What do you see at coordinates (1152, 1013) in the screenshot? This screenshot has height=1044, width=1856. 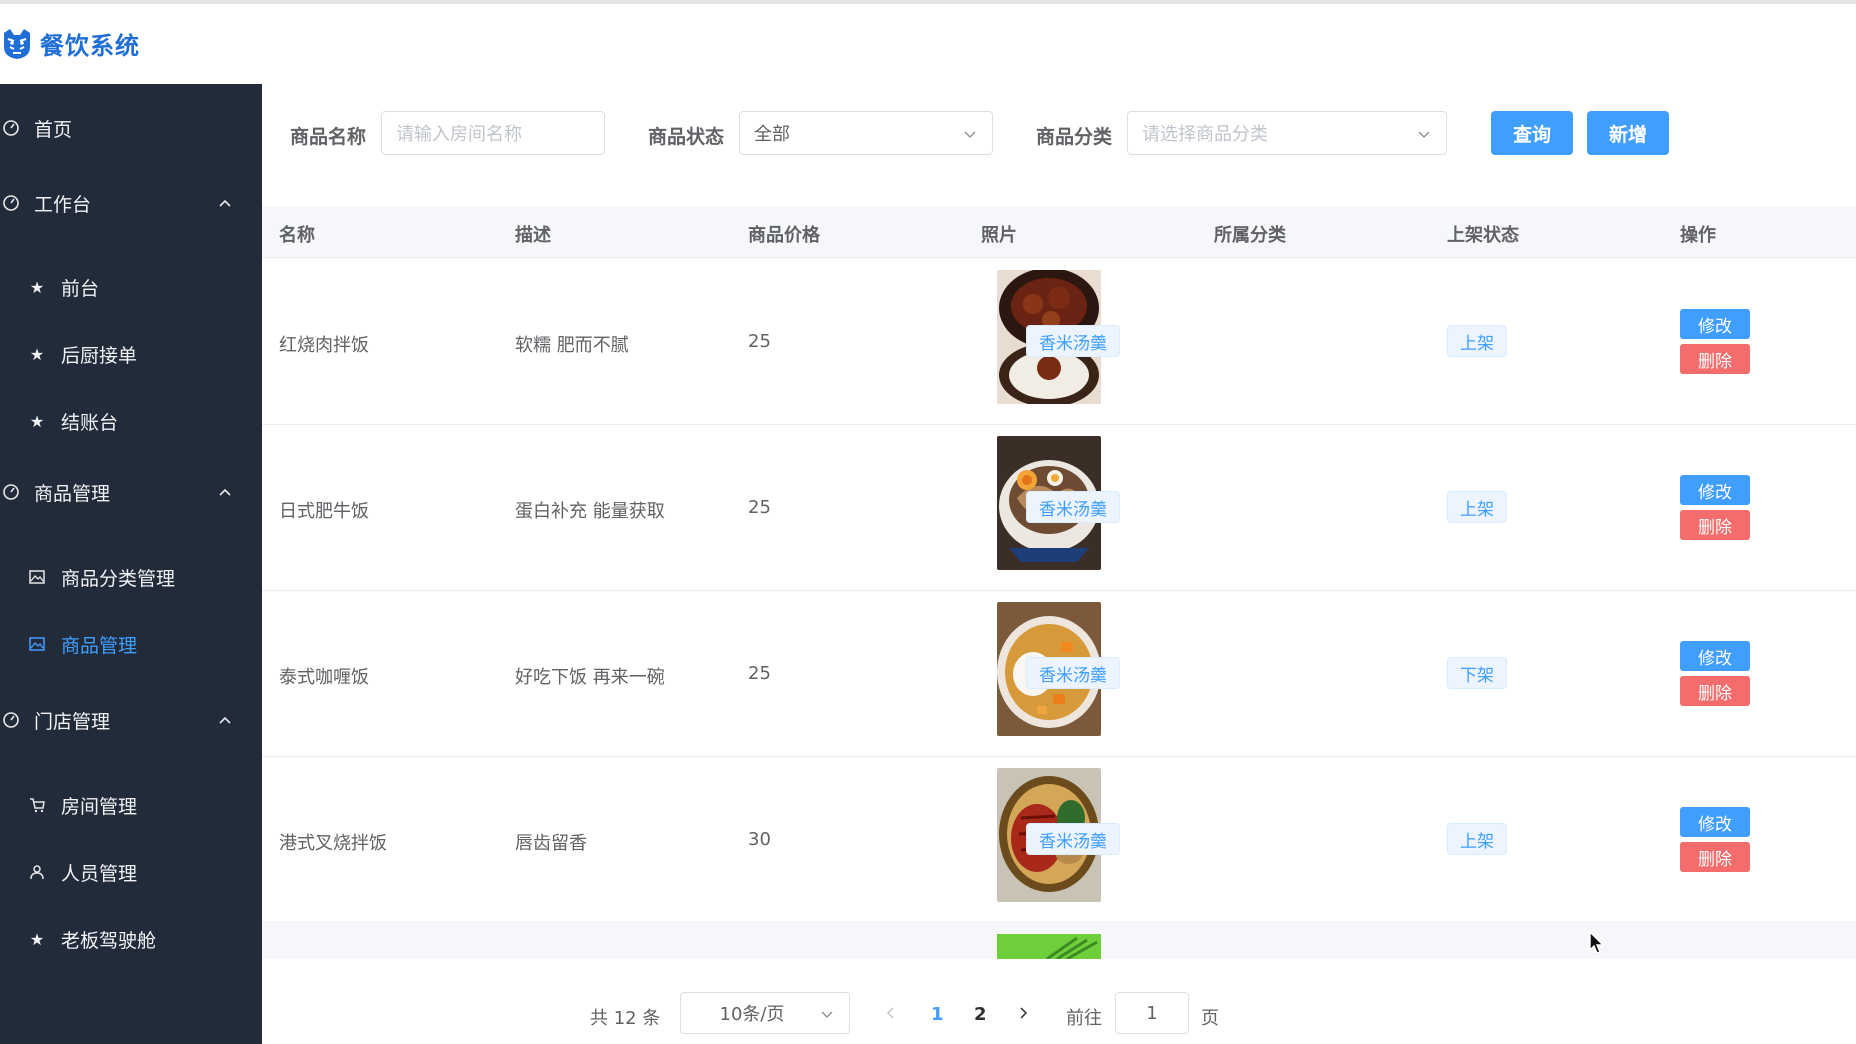 I see `goto-page-input: 1` at bounding box center [1152, 1013].